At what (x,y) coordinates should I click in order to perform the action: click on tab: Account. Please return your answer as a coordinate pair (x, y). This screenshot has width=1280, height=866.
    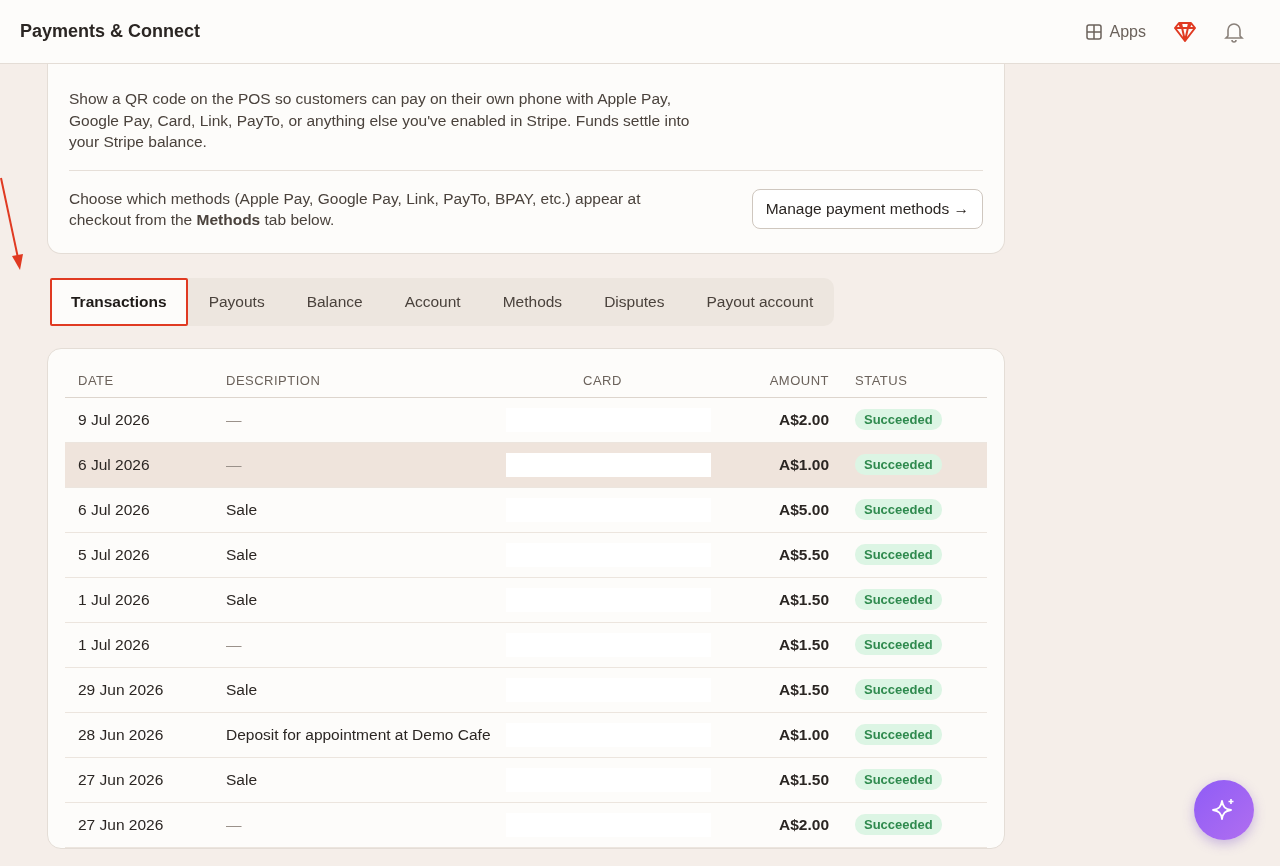
    Looking at the image, I should click on (432, 301).